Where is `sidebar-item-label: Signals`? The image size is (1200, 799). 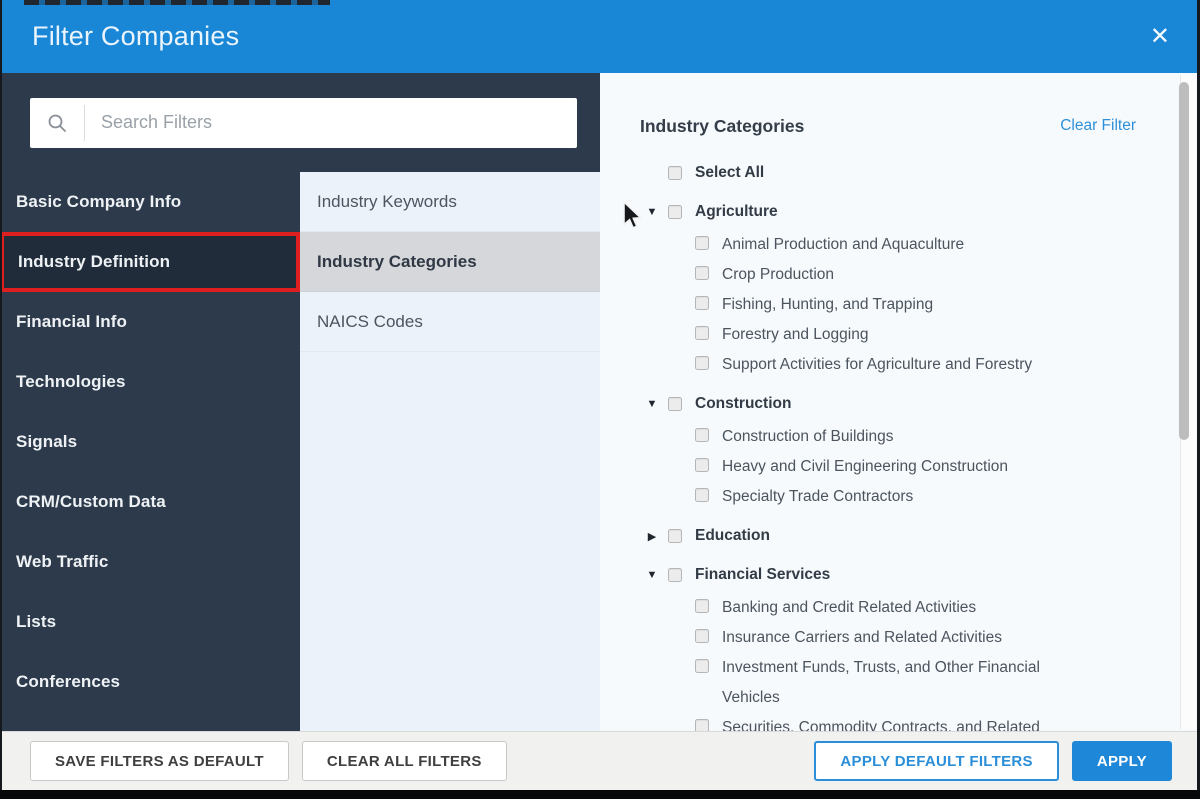 sidebar-item-label: Signals is located at coordinates (47, 441).